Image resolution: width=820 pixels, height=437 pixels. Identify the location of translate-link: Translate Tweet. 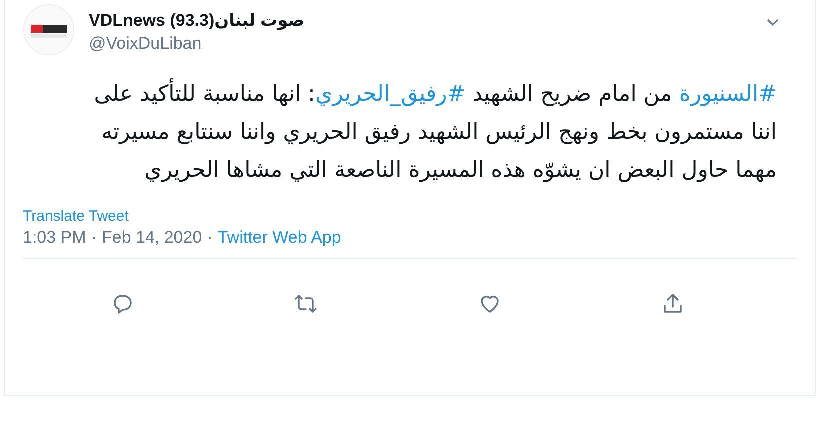
(76, 216).